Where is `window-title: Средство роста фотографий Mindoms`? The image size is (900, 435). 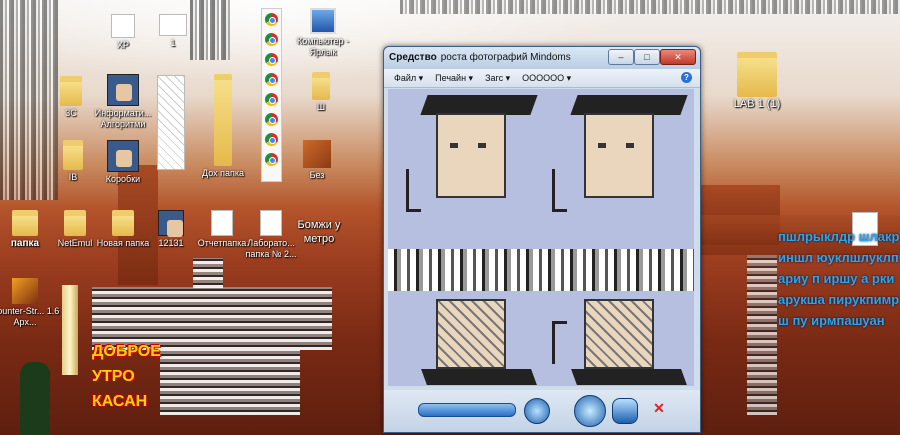
window-title: Средство роста фотографий Mindoms is located at coordinates (480, 57).